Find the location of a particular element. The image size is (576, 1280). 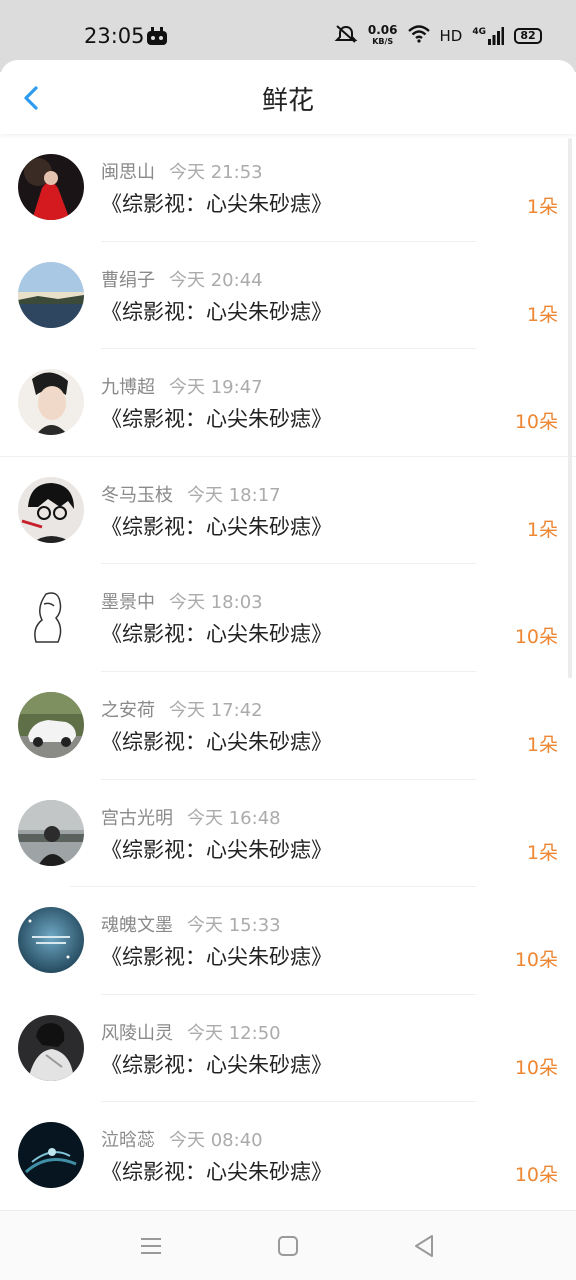

system-nav-bar is located at coordinates (288, 1245).